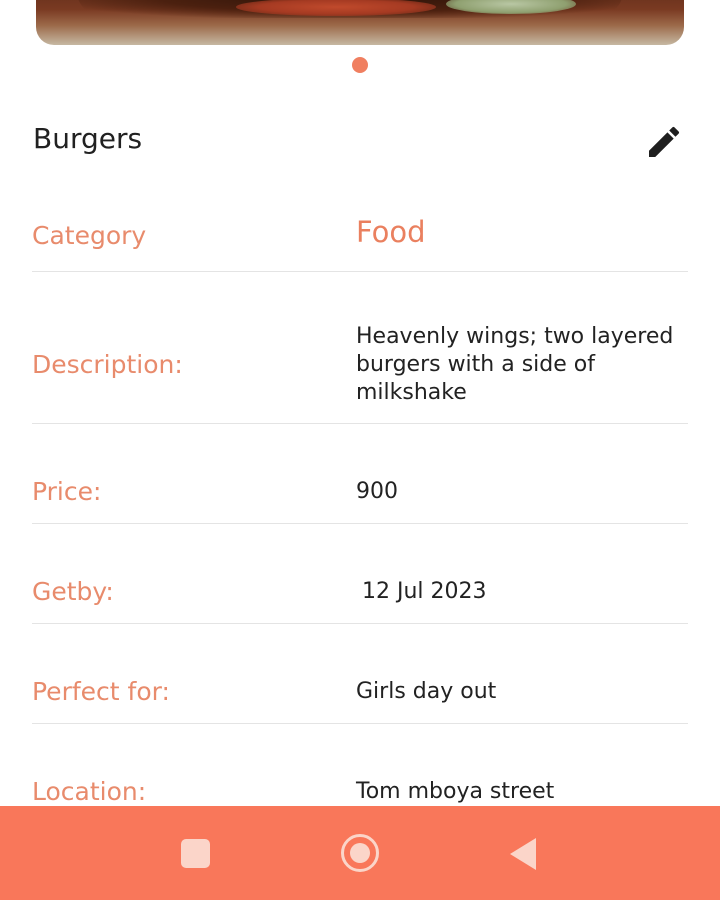  I want to click on category-value: Food, so click(391, 232).